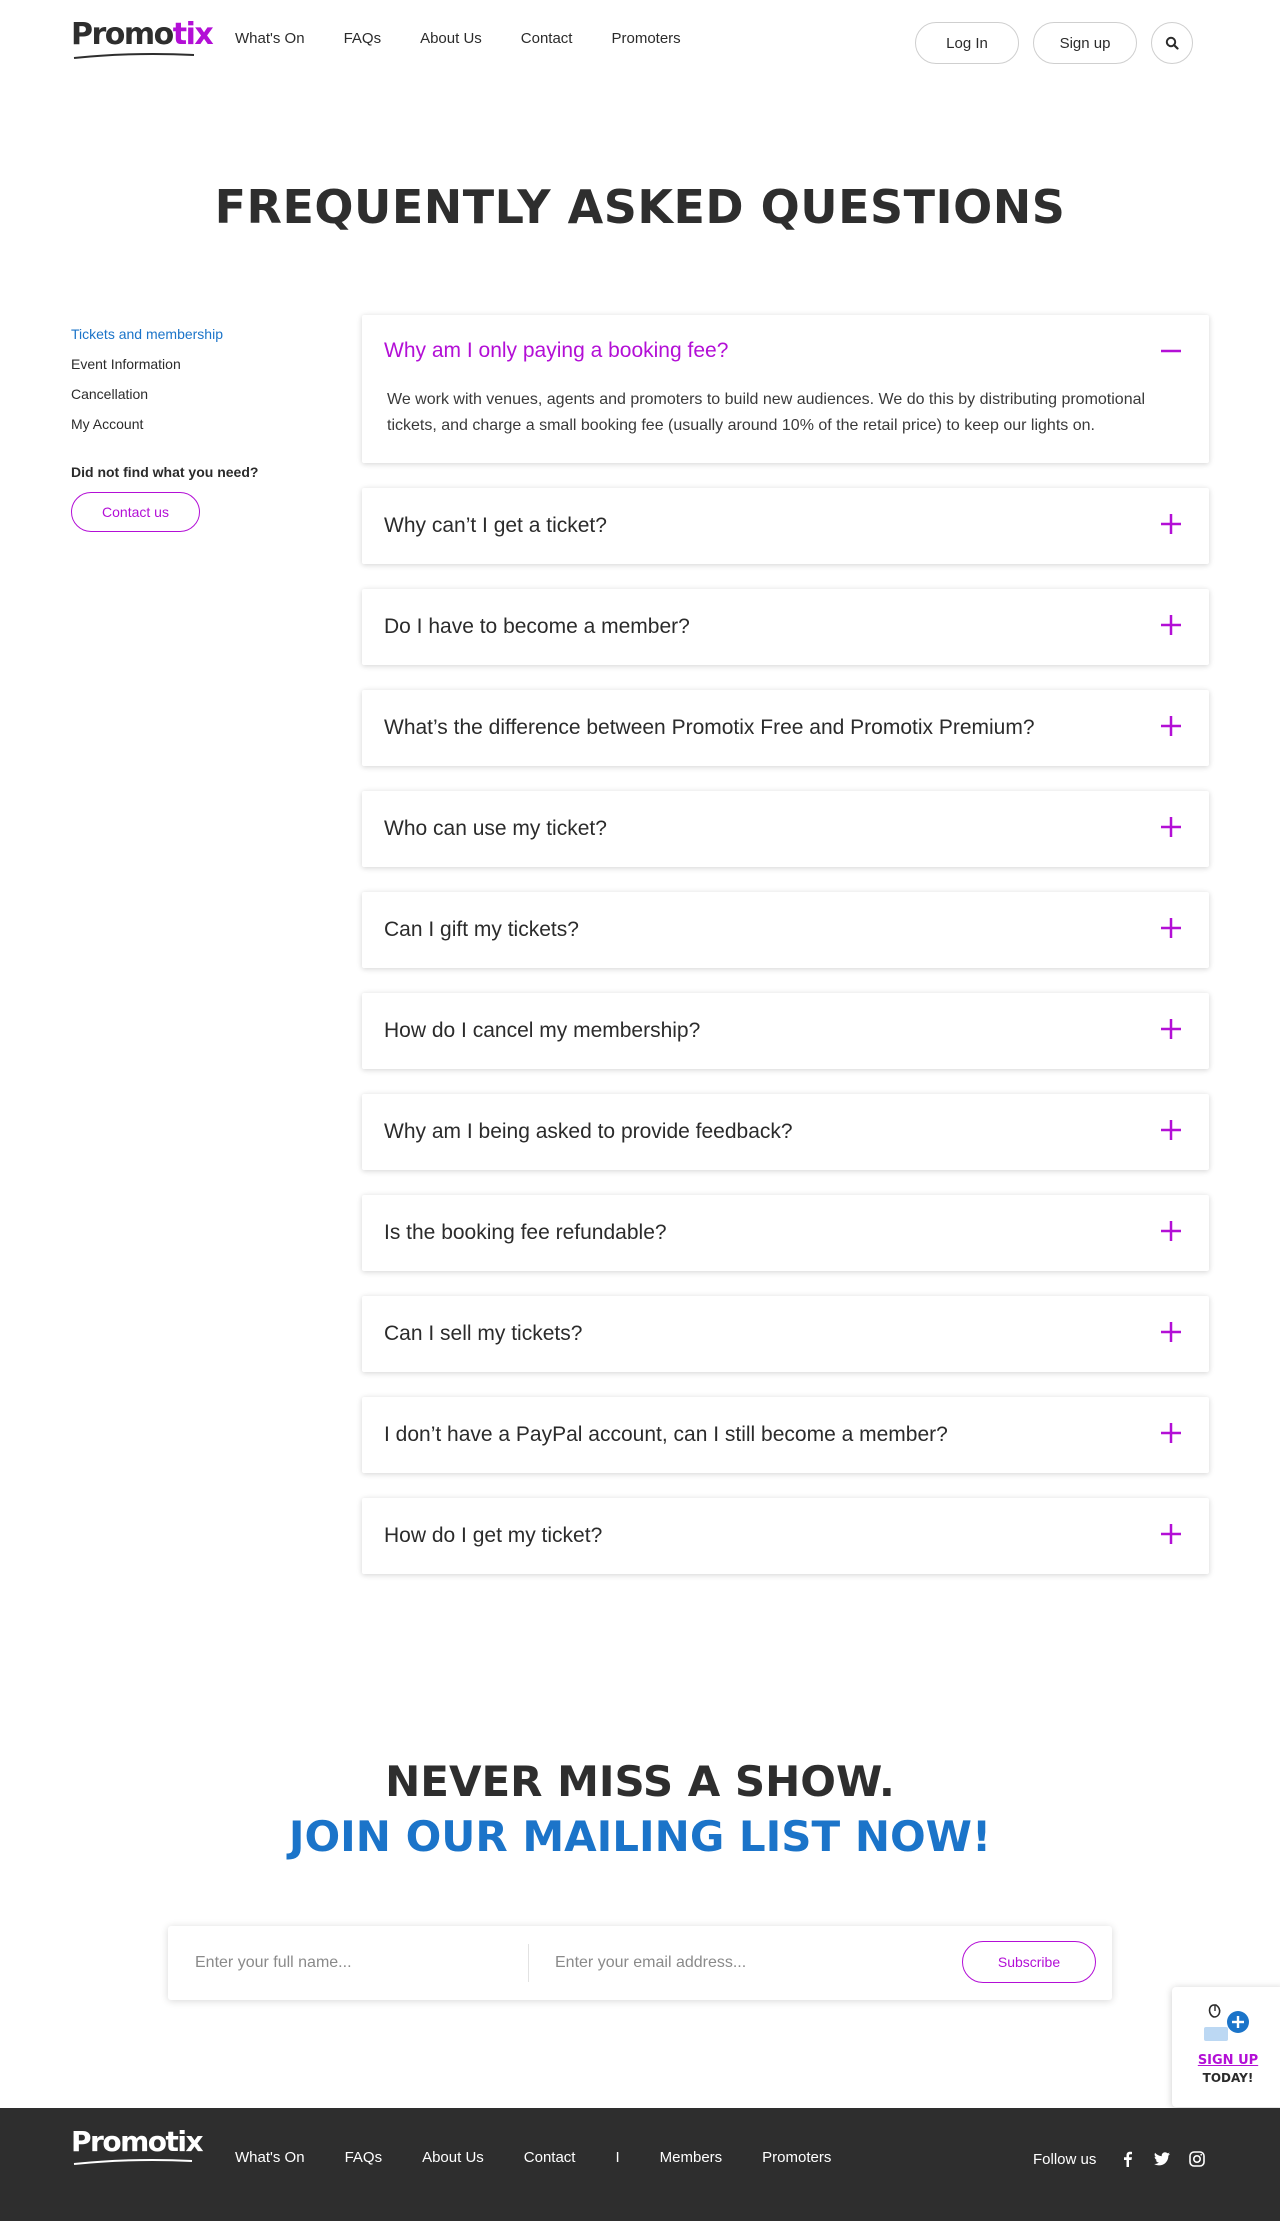 The height and width of the screenshot is (2221, 1280). I want to click on search-button, so click(1172, 43).